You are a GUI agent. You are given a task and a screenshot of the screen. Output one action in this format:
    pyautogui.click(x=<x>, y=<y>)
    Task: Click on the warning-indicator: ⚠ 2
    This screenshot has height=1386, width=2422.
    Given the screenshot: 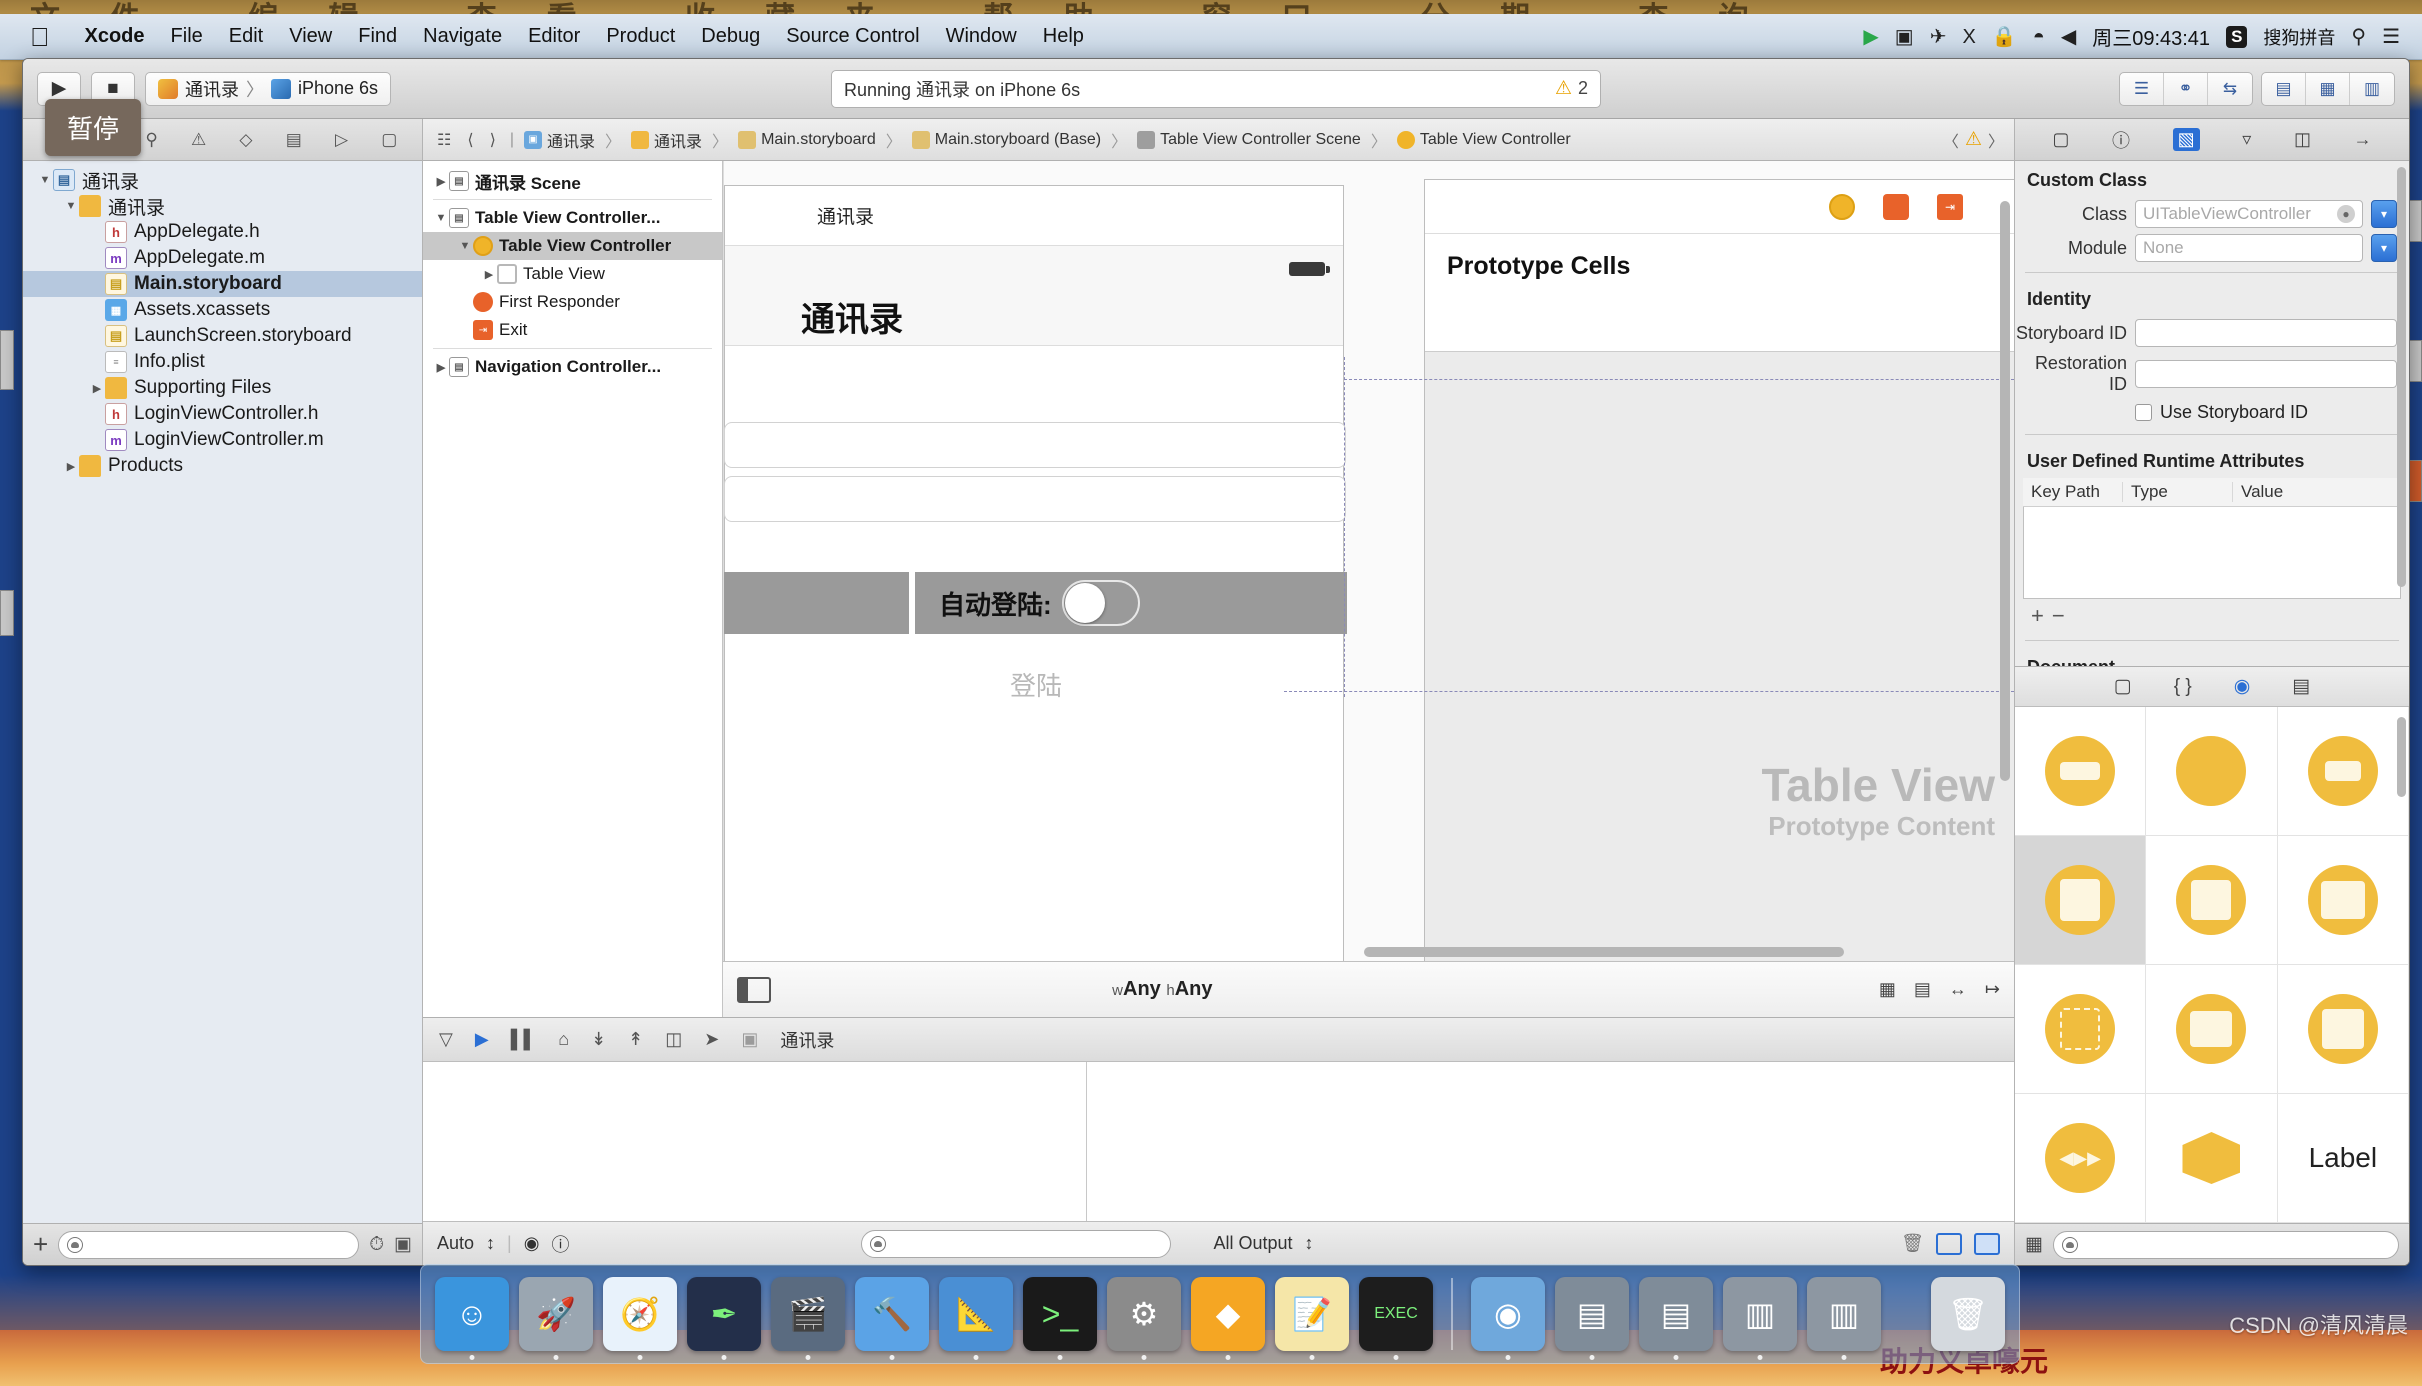 What is the action you would take?
    pyautogui.click(x=1571, y=88)
    